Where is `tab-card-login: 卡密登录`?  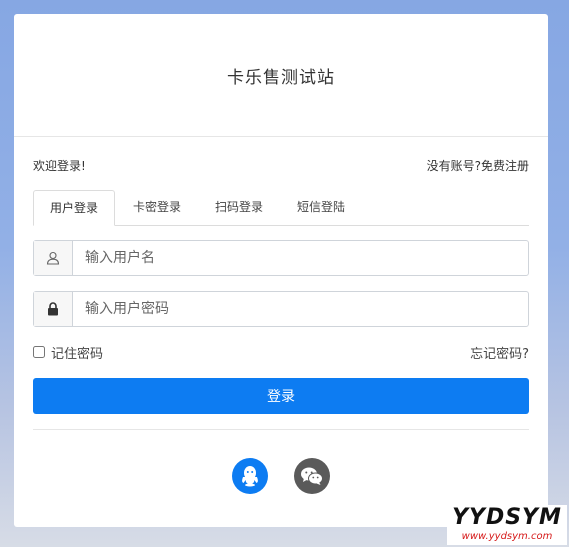 tab-card-login: 卡密登录 is located at coordinates (157, 207).